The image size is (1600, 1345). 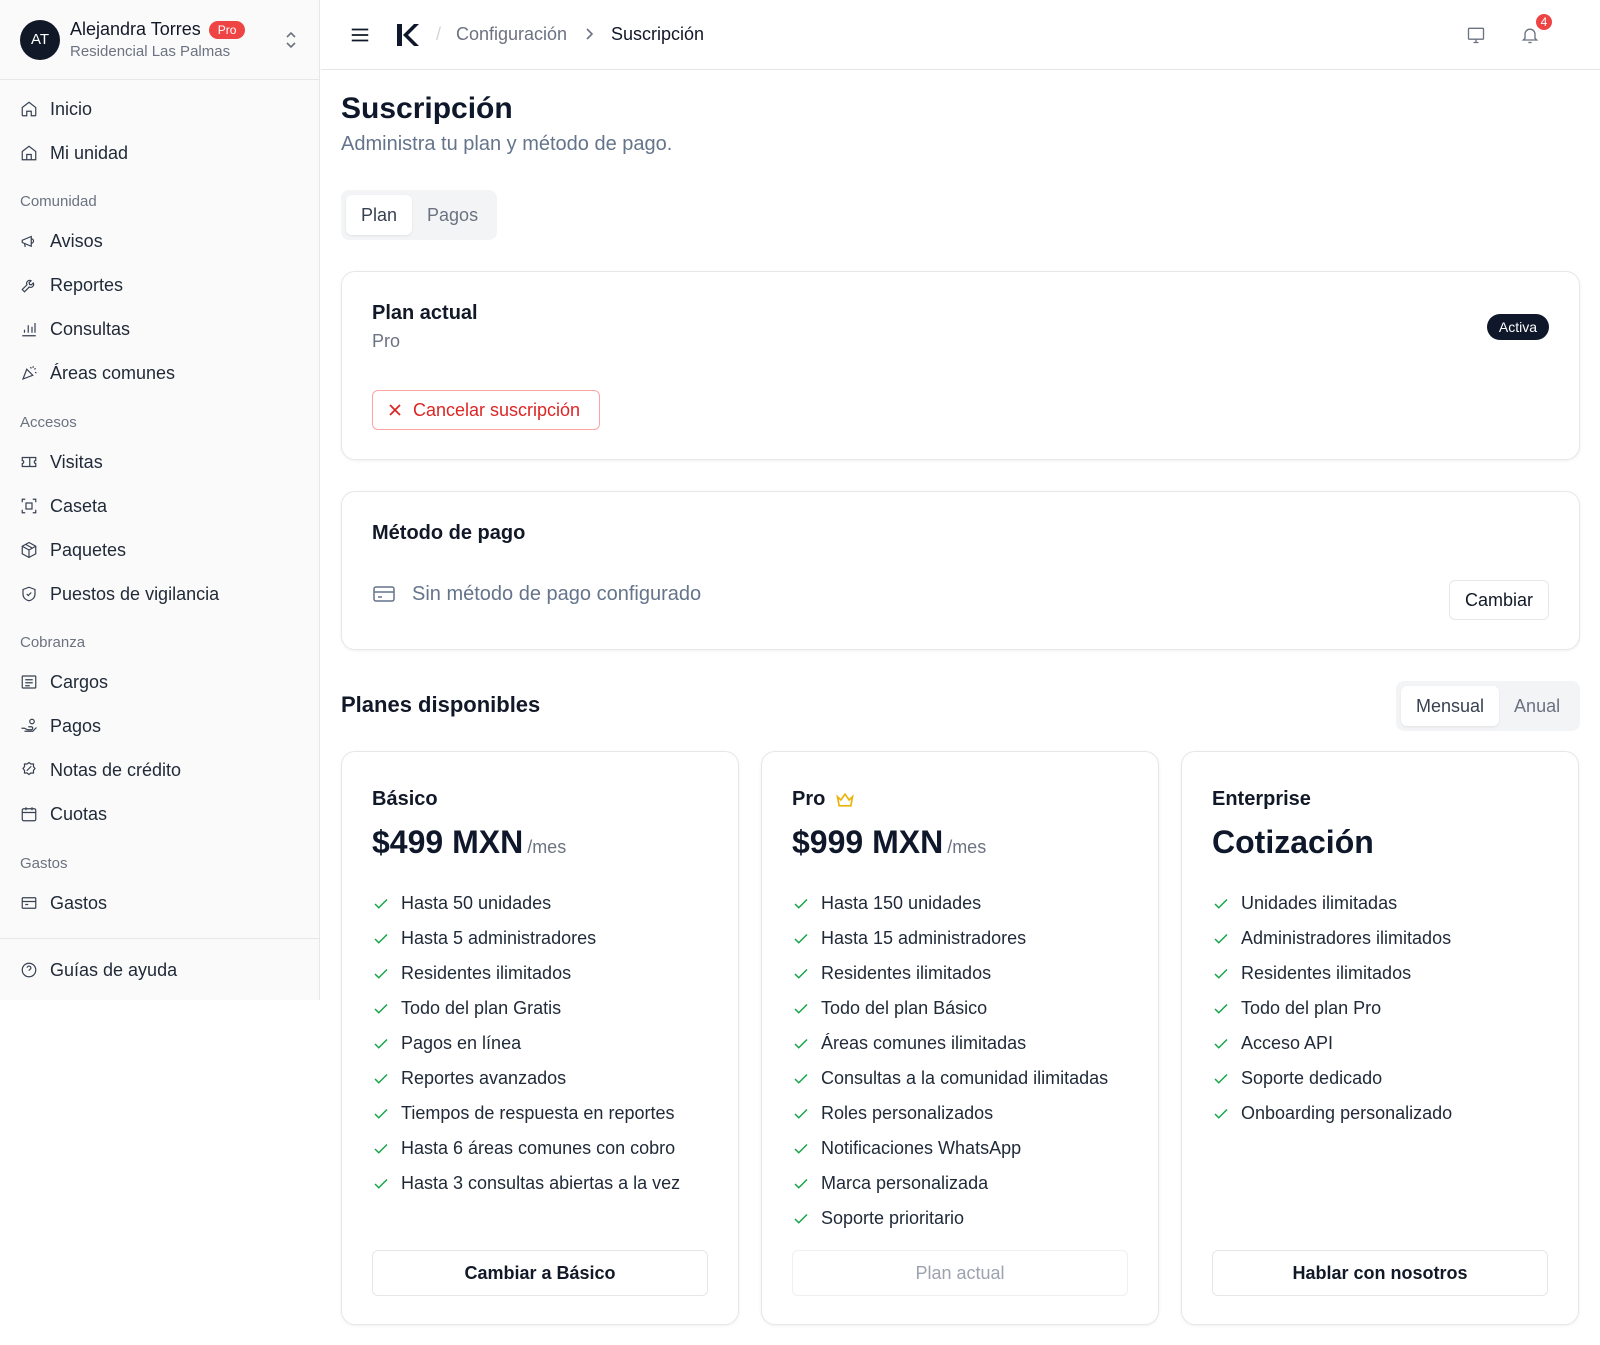 What do you see at coordinates (48, 422) in the screenshot?
I see `nav-section-accesos: Accesos` at bounding box center [48, 422].